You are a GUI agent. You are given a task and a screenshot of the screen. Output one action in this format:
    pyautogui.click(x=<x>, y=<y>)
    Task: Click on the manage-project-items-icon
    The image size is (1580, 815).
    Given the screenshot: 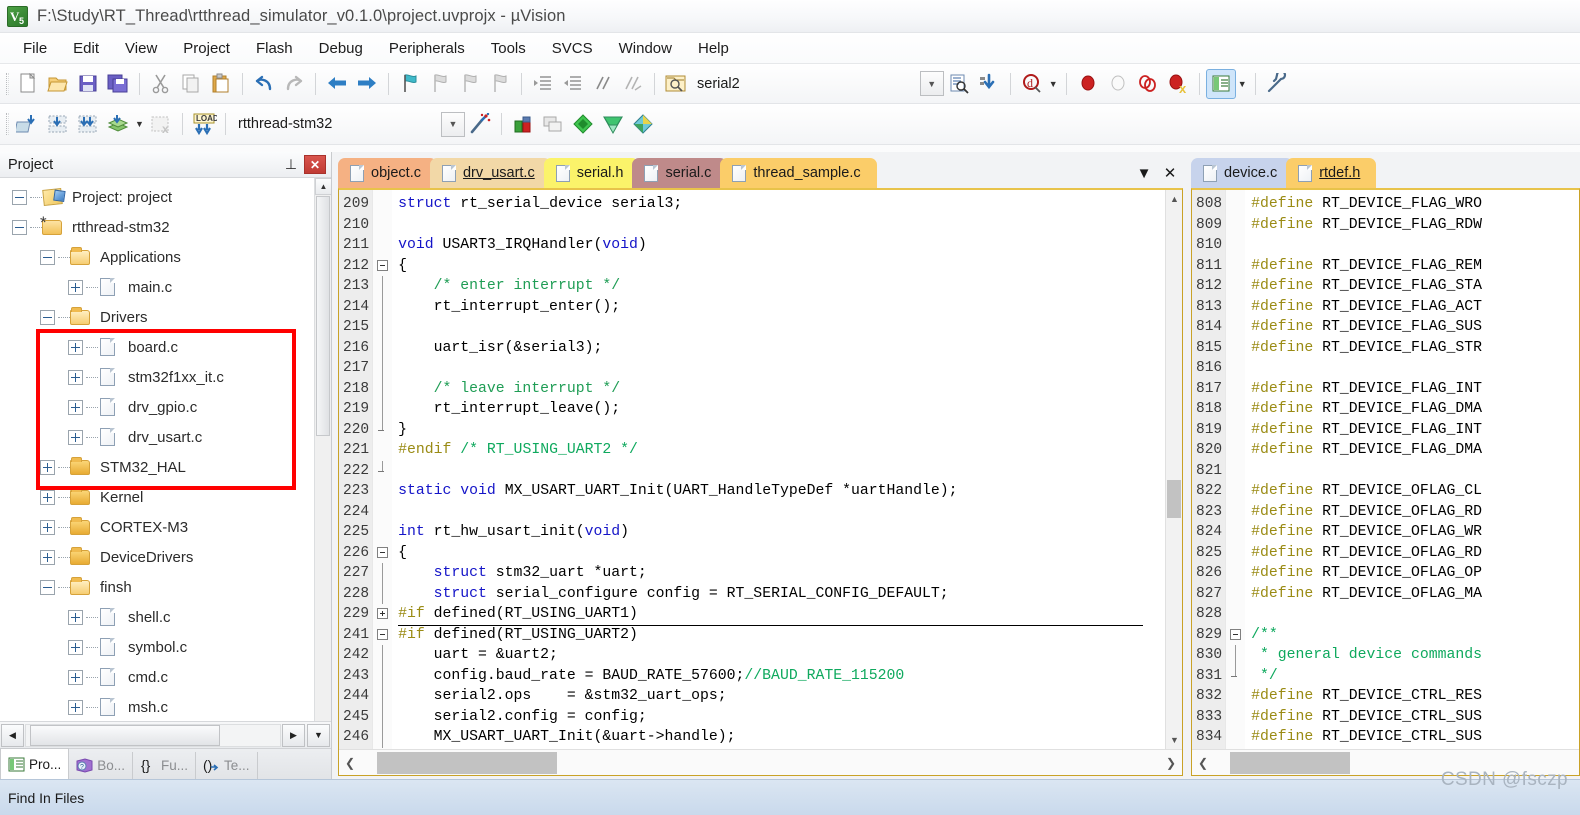 What is the action you would take?
    pyautogui.click(x=523, y=124)
    